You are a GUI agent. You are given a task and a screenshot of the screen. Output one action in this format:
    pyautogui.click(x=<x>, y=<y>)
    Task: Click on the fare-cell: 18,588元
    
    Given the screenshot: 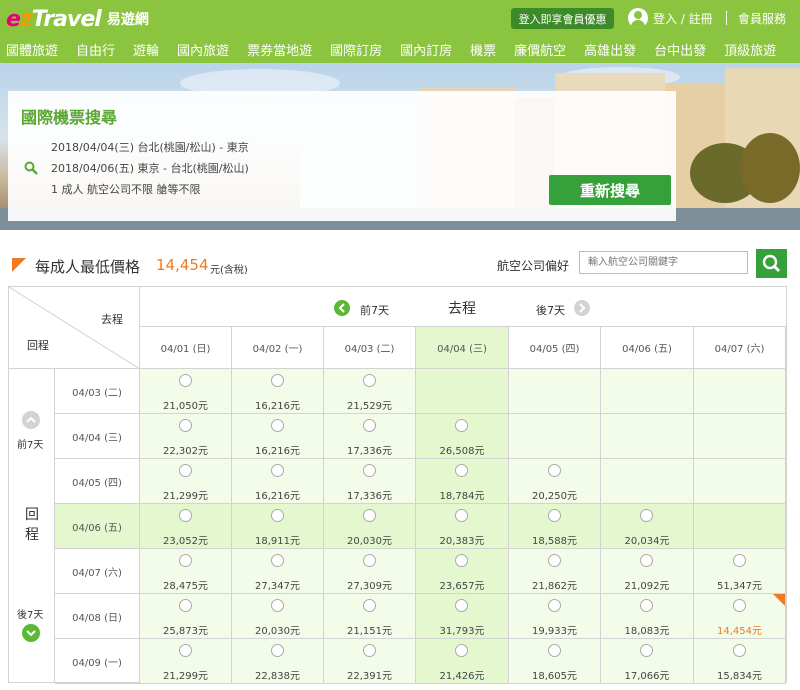 What is the action you would take?
    pyautogui.click(x=555, y=526)
    